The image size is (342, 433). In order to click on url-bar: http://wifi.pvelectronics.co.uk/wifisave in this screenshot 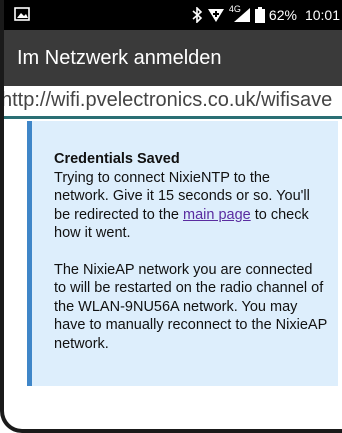, I will do `click(173, 102)`.